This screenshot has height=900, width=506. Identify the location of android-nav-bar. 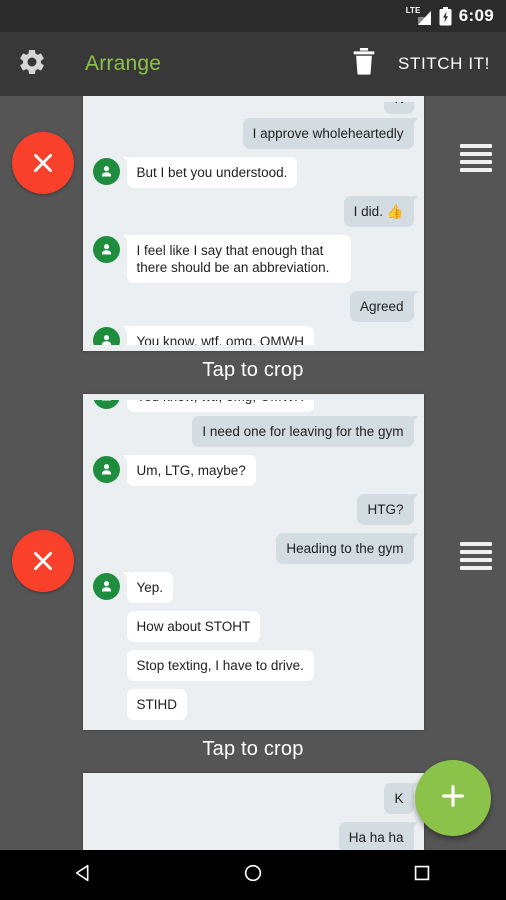
(253, 875).